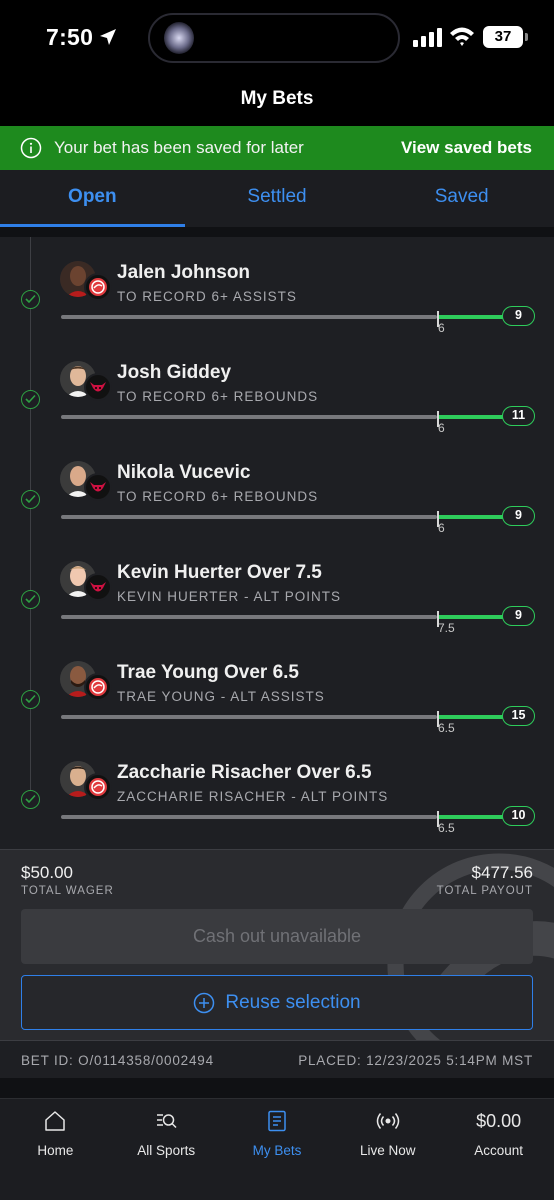 This screenshot has width=554, height=1200. I want to click on all-sports-icon, so click(167, 1121).